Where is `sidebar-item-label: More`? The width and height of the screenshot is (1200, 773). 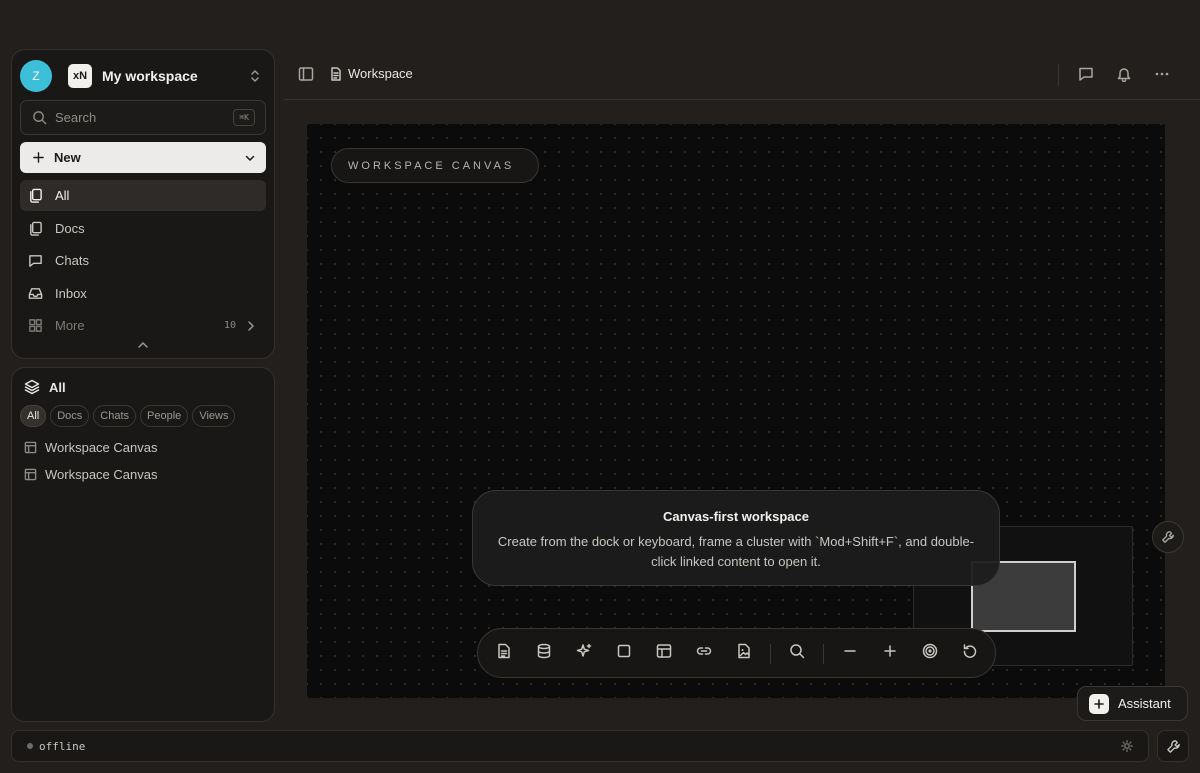 sidebar-item-label: More is located at coordinates (70, 325).